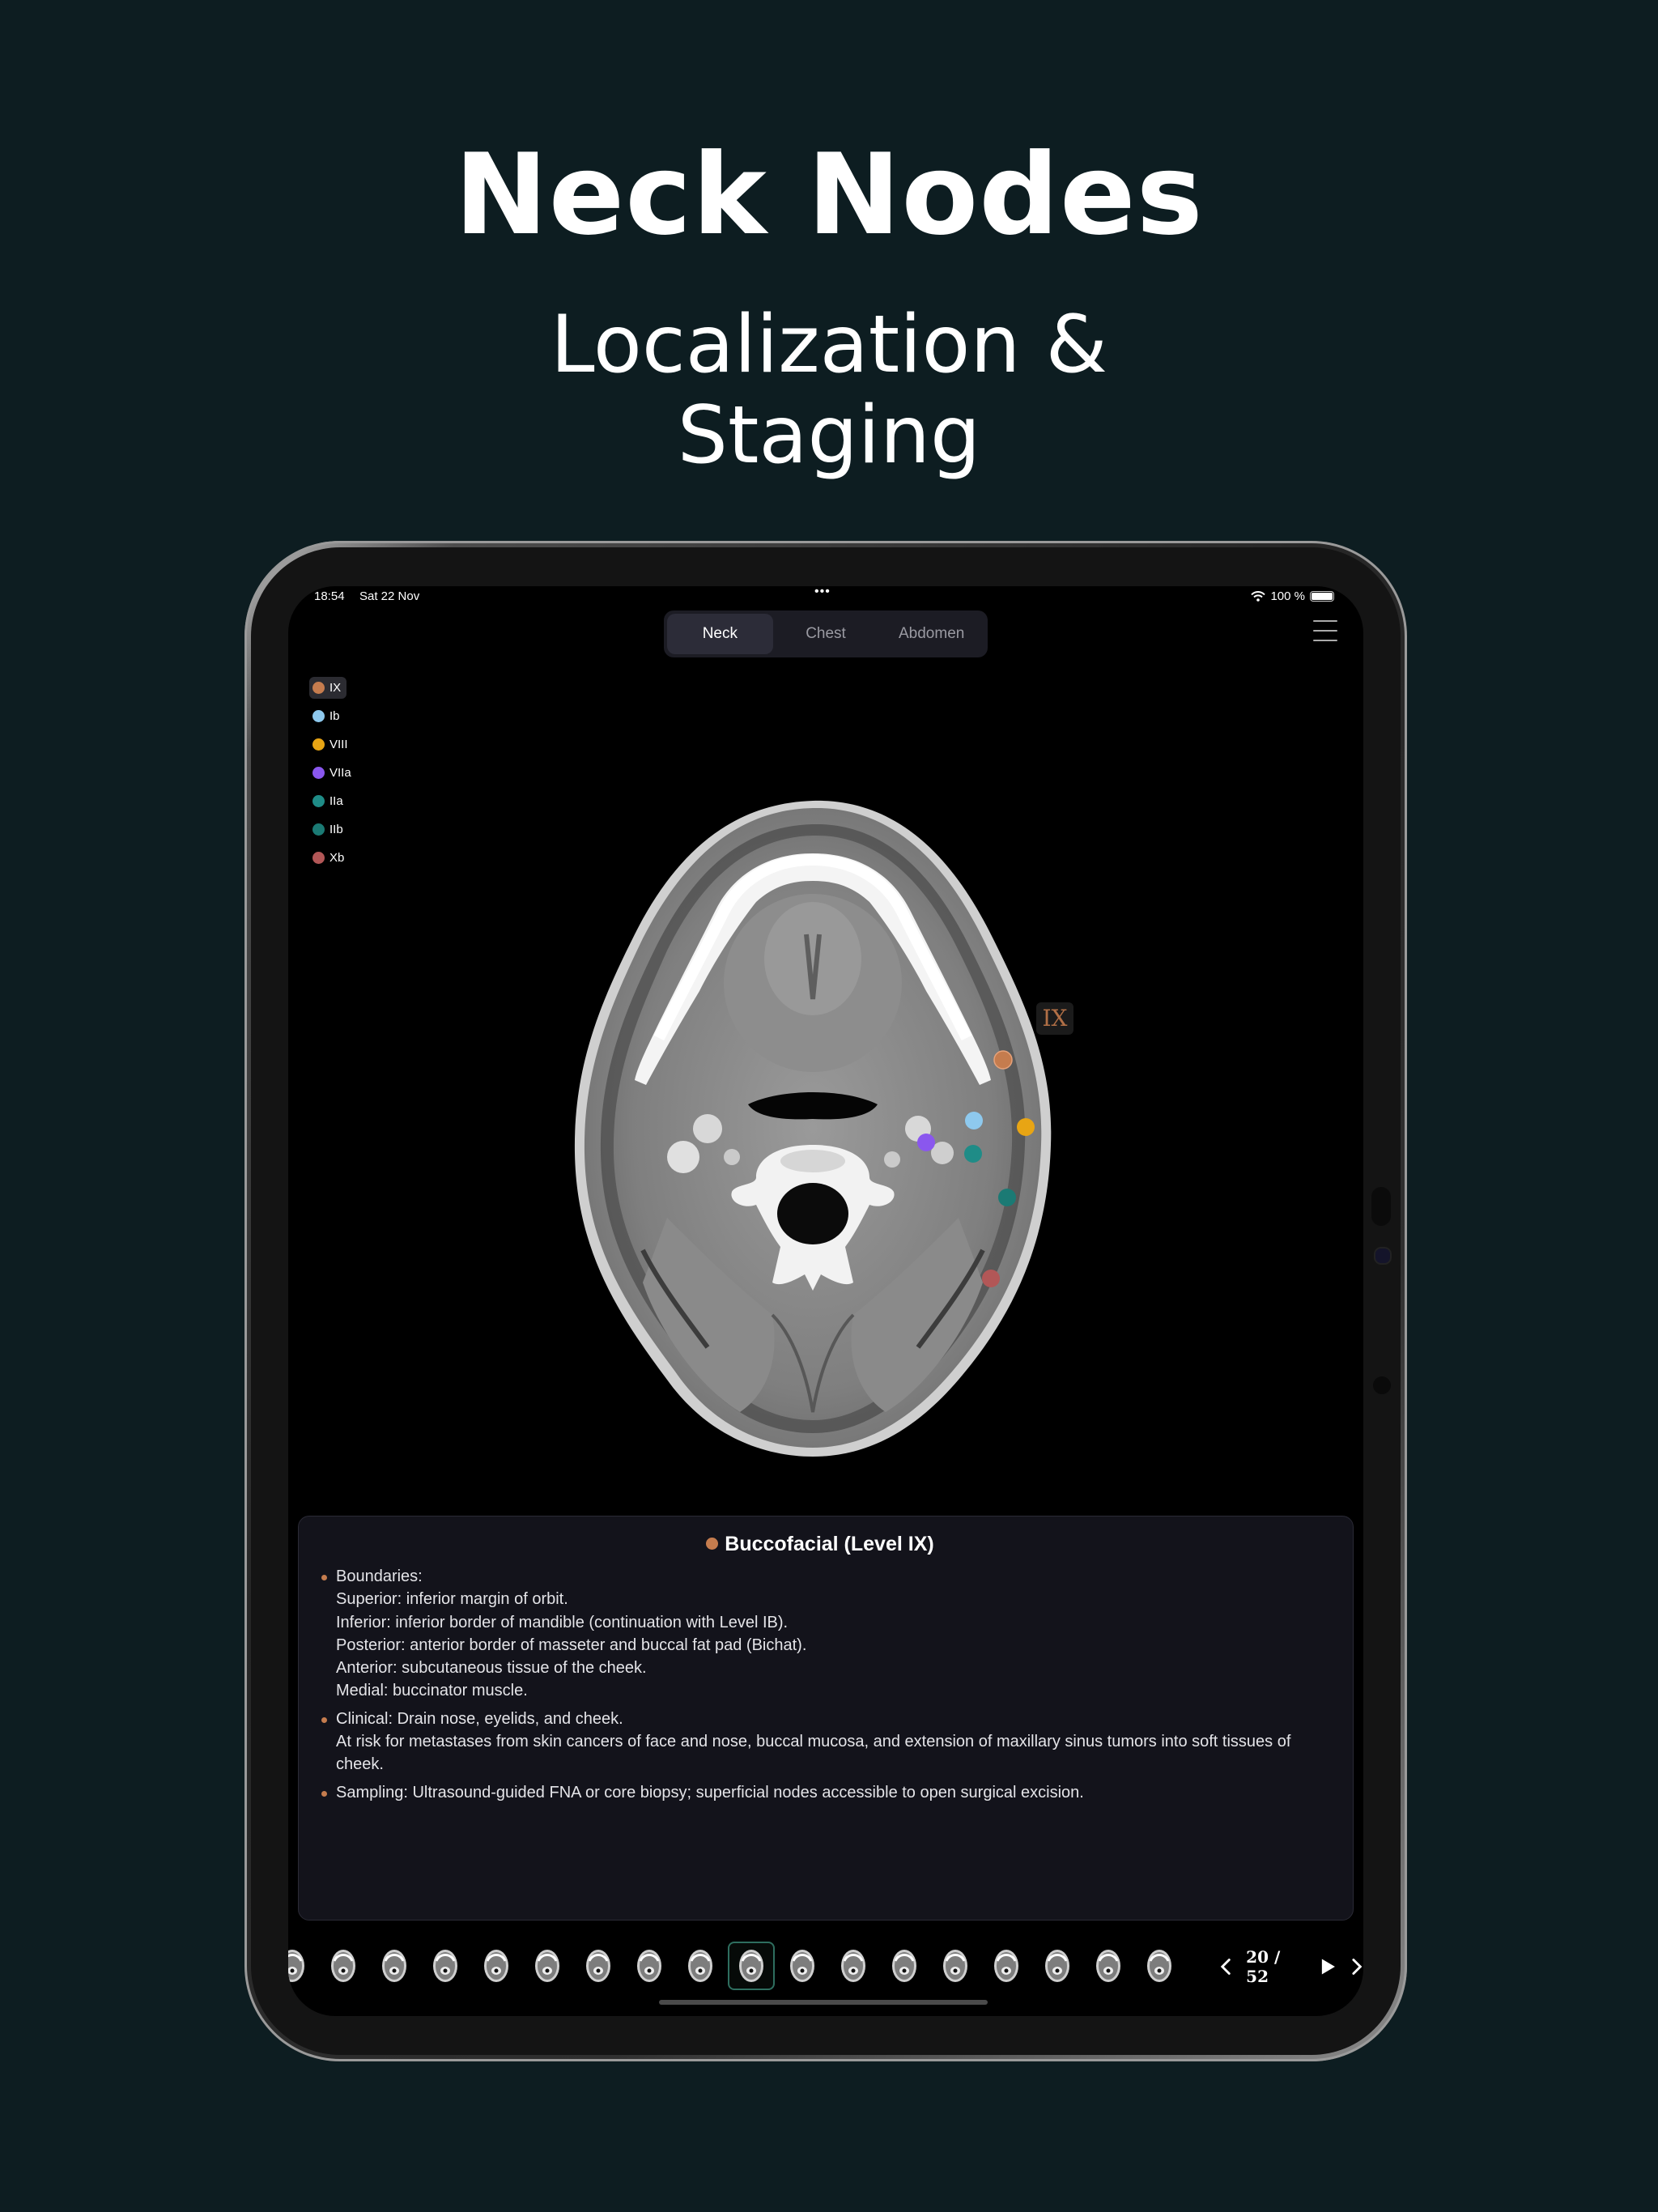 Image resolution: width=1658 pixels, height=2212 pixels. Describe the element at coordinates (1325, 631) in the screenshot. I see `menu-icon` at that location.